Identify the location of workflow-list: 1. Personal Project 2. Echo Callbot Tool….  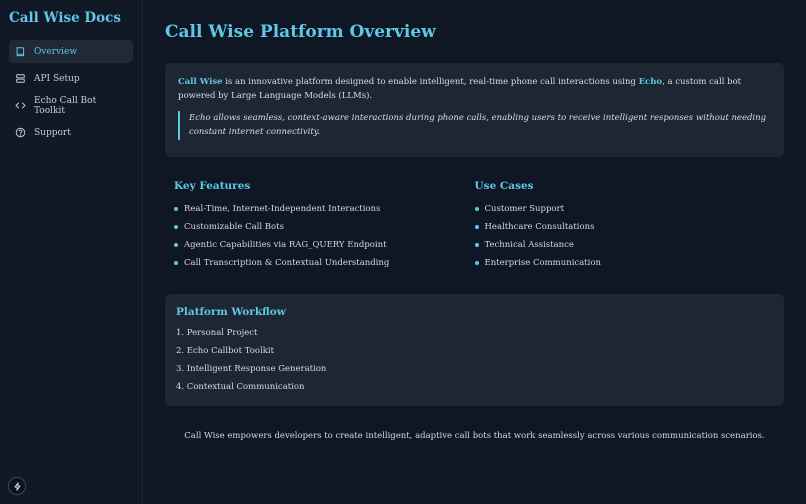
(474, 360).